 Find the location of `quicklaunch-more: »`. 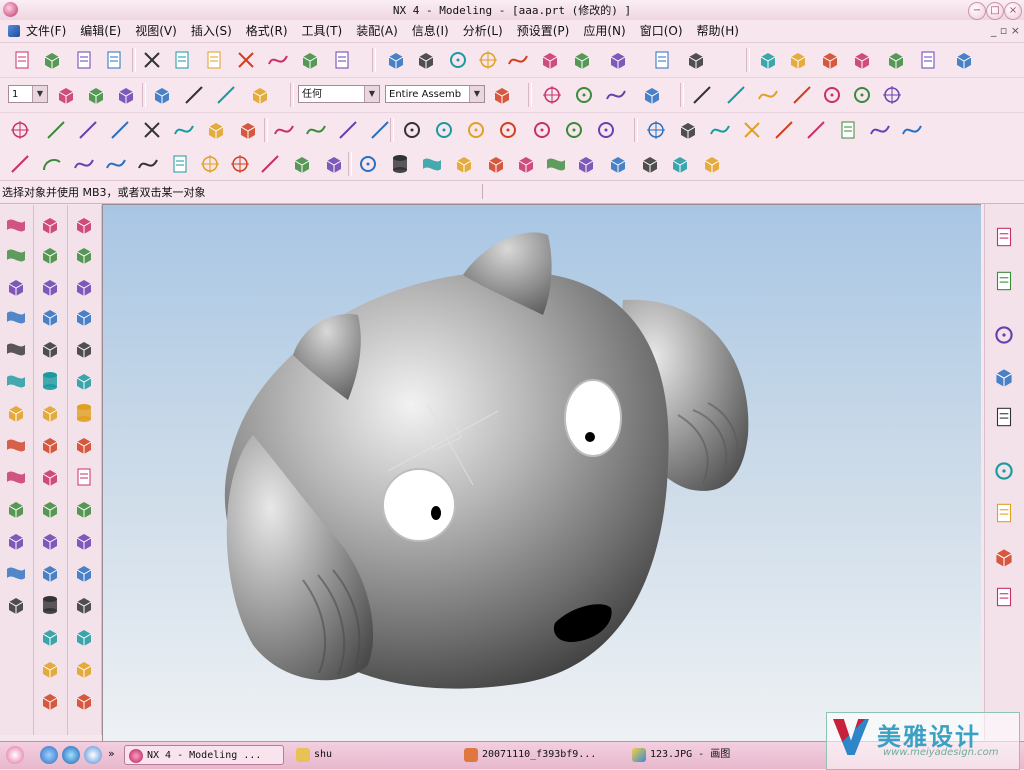

quicklaunch-more: » is located at coordinates (111, 753).